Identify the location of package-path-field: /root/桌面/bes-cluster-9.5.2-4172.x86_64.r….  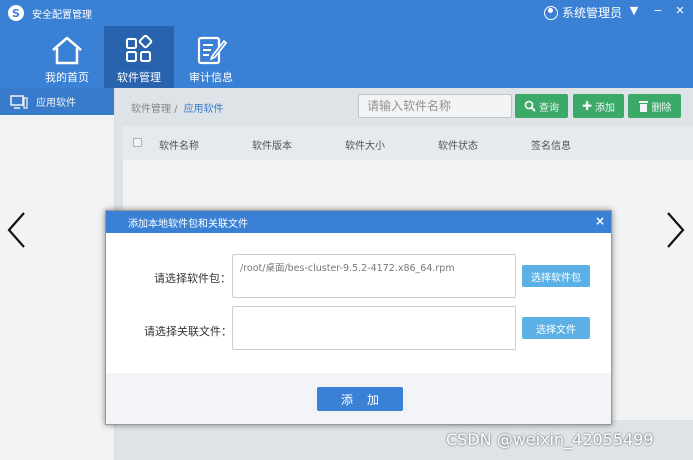
(374, 276).